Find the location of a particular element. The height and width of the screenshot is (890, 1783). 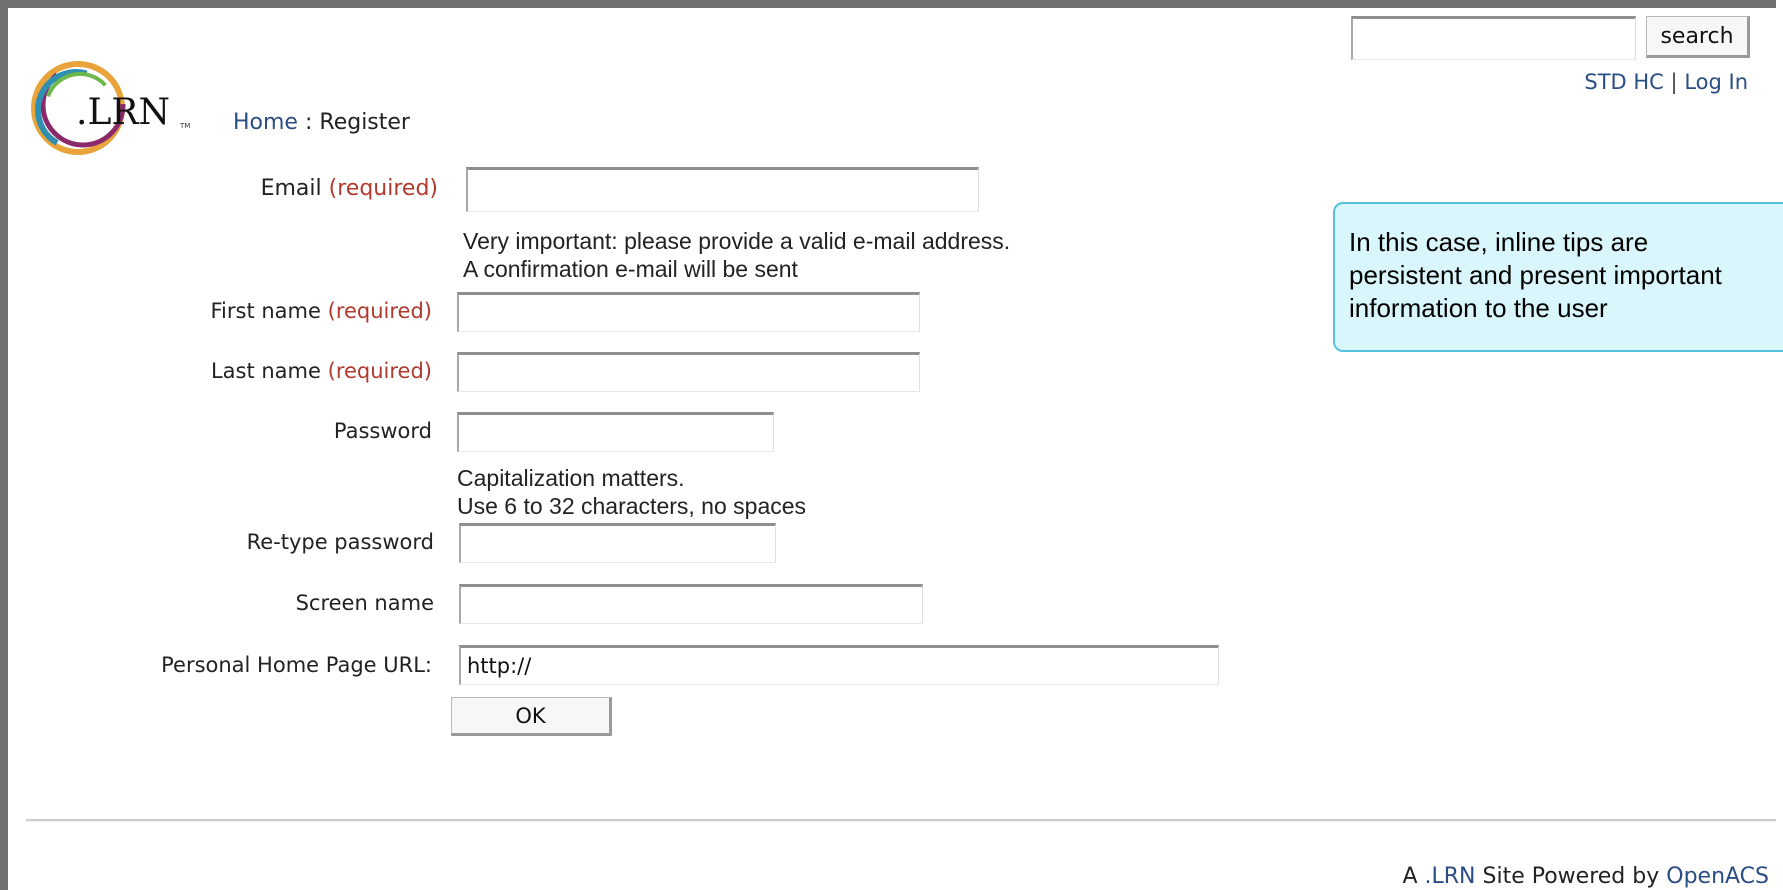

lrn-logo: .LRN TM is located at coordinates (115, 108).